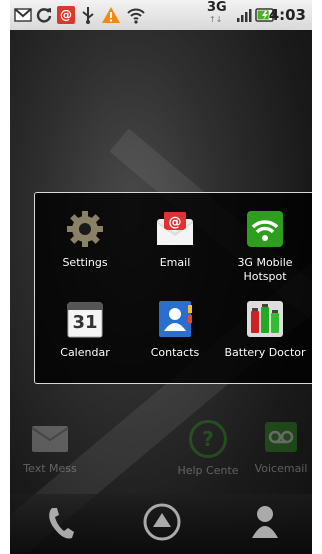 The image size is (322, 554). I want to click on app-label: Text Mess, so click(50, 468).